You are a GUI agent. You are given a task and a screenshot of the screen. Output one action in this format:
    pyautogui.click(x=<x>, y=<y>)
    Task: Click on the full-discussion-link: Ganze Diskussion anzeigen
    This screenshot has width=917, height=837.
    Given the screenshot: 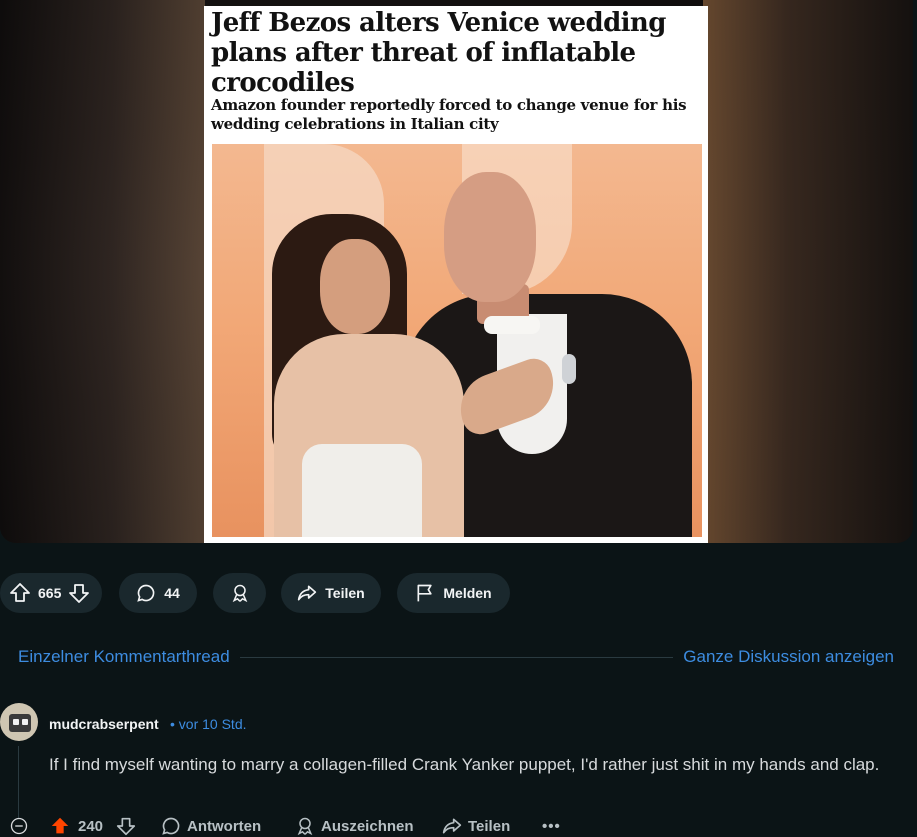 What is the action you would take?
    pyautogui.click(x=788, y=657)
    